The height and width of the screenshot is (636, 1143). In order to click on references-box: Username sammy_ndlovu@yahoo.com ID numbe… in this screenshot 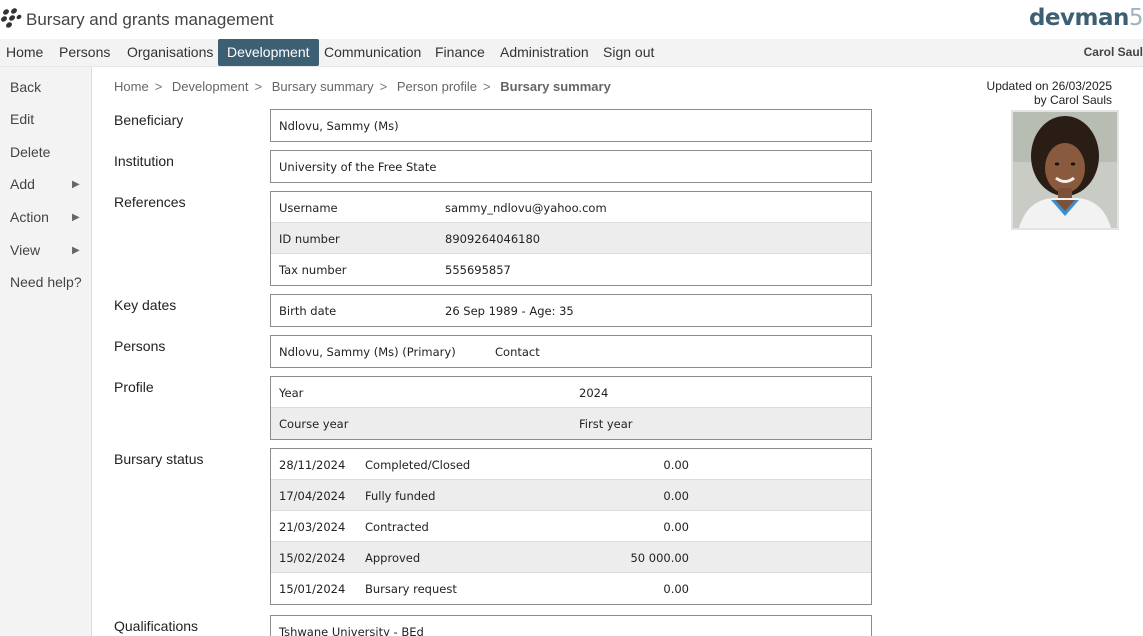, I will do `click(571, 238)`.